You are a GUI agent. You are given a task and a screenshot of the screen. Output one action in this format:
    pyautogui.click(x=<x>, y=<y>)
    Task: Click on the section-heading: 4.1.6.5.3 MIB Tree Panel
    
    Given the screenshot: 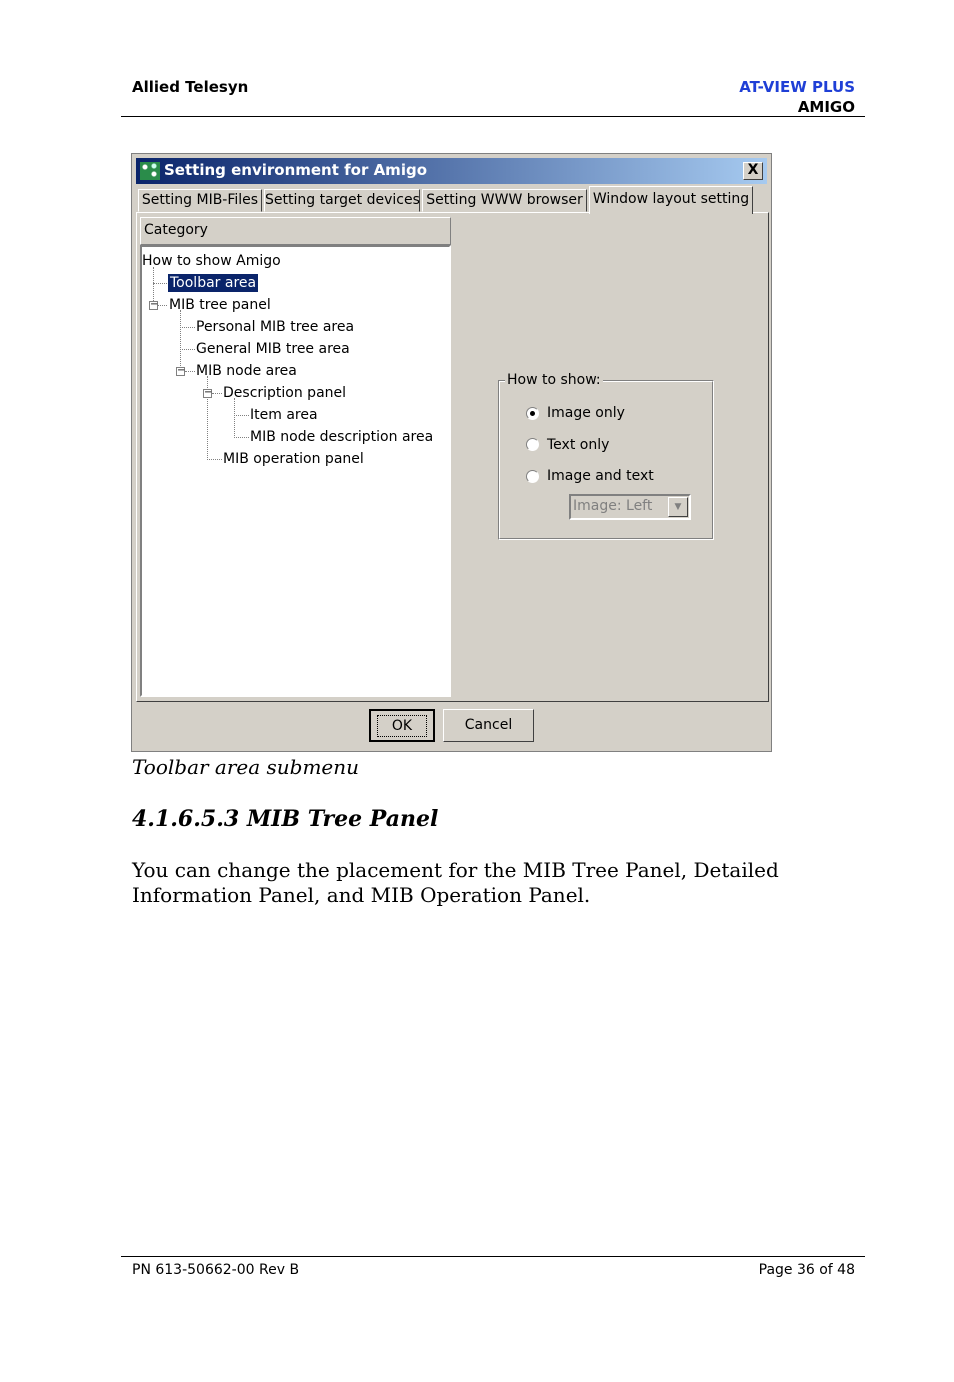 What is the action you would take?
    pyautogui.click(x=285, y=819)
    